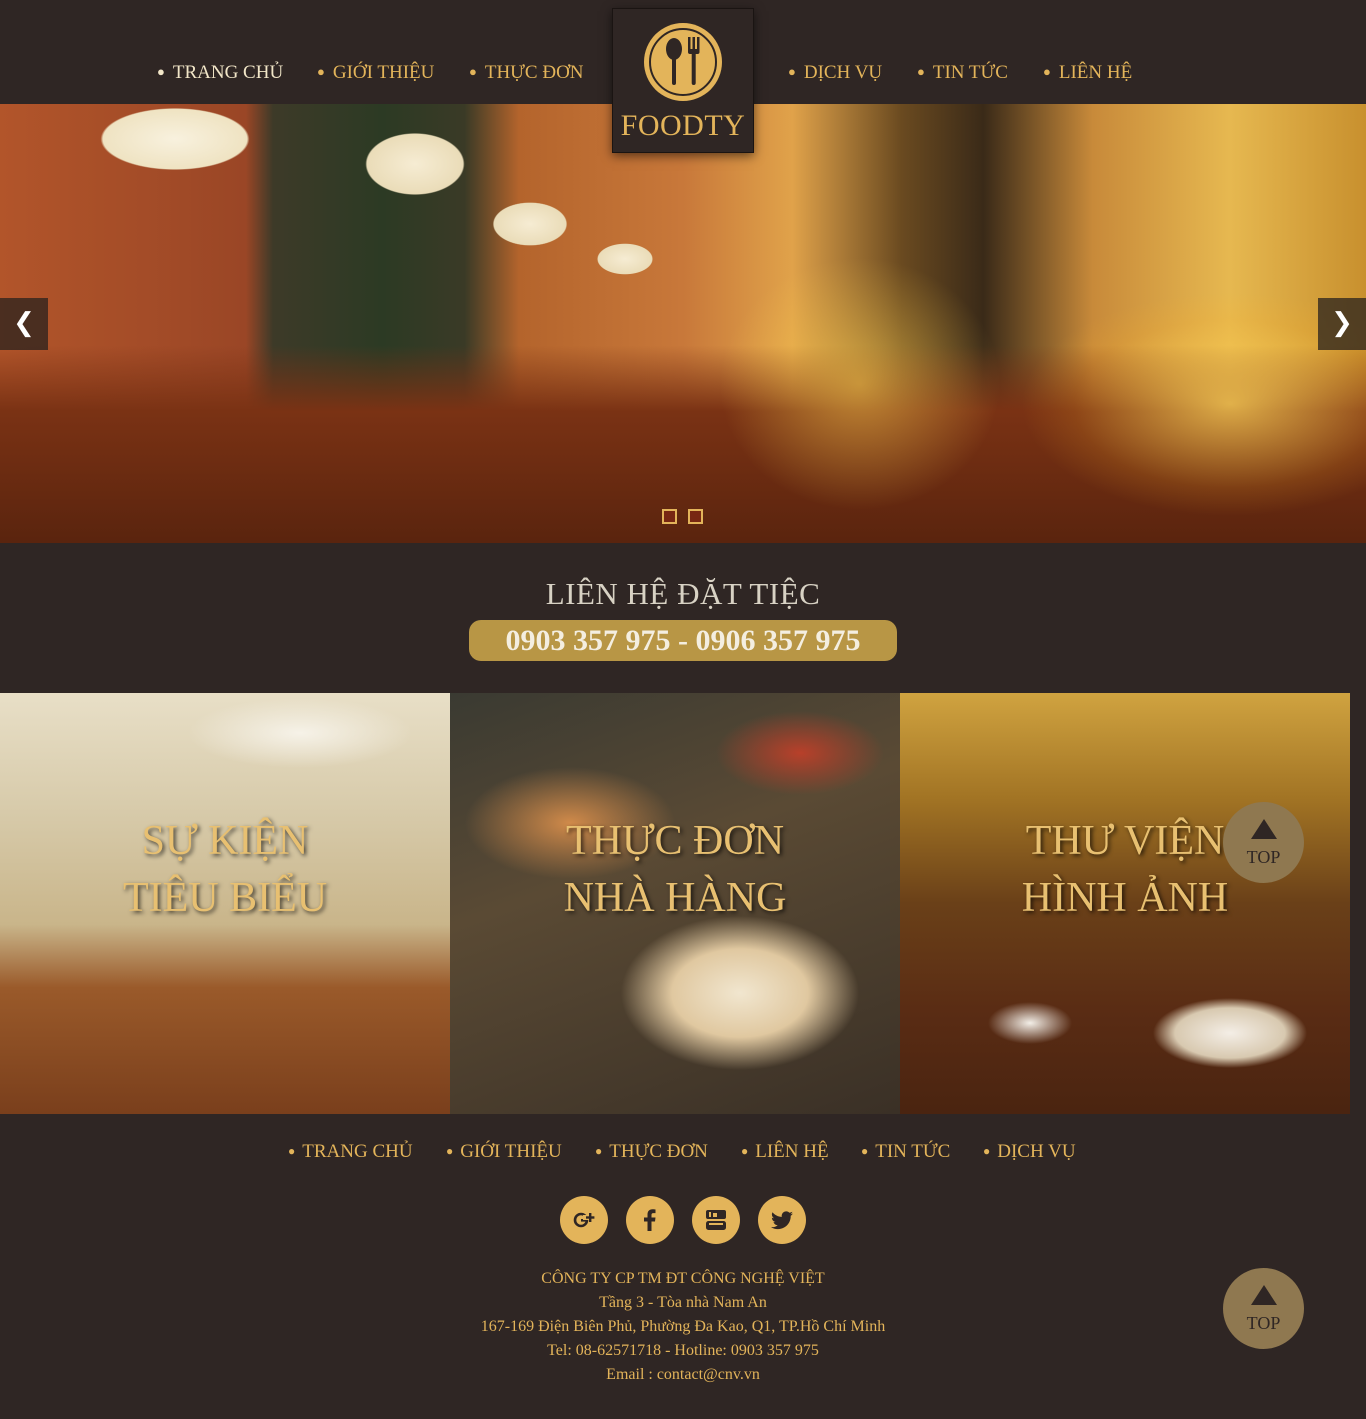  What do you see at coordinates (835, 73) in the screenshot?
I see `nav-dich-vu: ● DỊCH VỤ` at bounding box center [835, 73].